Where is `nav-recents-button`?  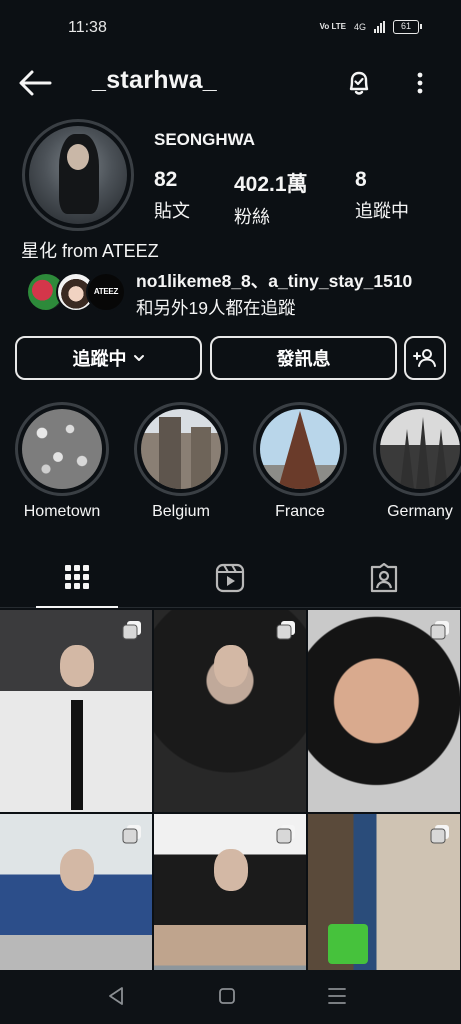 nav-recents-button is located at coordinates (337, 996).